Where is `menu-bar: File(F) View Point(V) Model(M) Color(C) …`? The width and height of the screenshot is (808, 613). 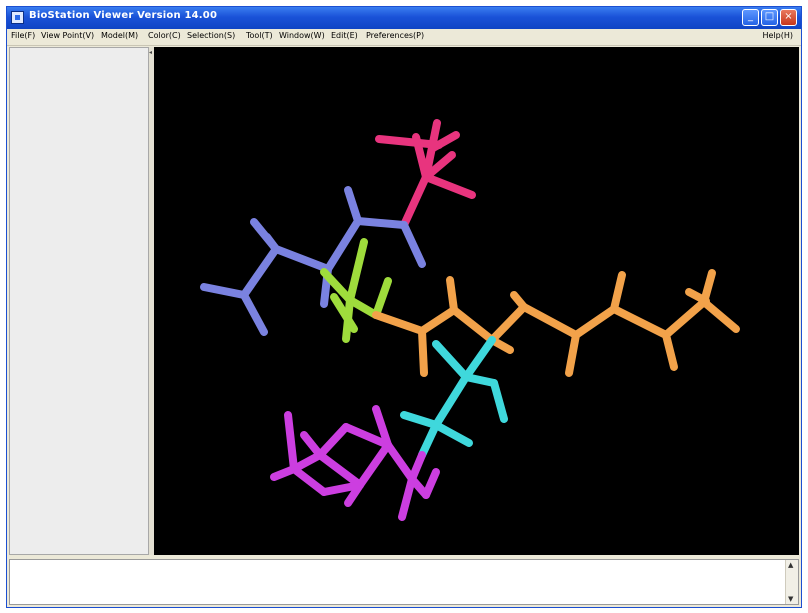 menu-bar: File(F) View Point(V) Model(M) Color(C) … is located at coordinates (404, 37).